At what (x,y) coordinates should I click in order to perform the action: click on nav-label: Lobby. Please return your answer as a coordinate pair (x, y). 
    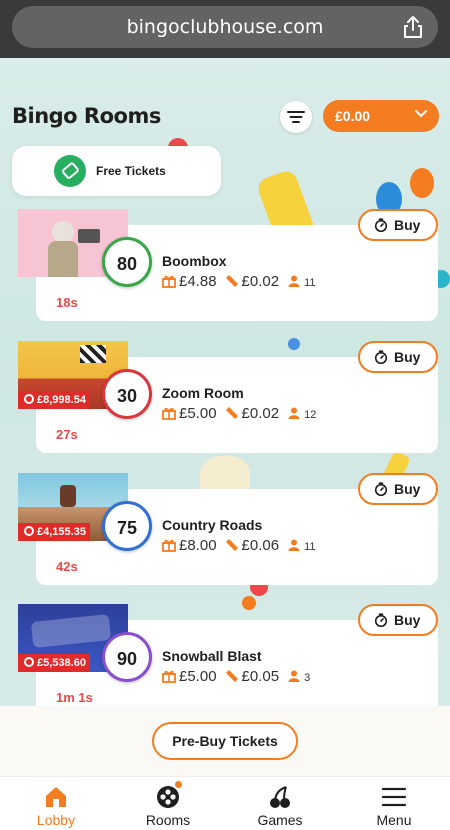
    Looking at the image, I should click on (56, 820).